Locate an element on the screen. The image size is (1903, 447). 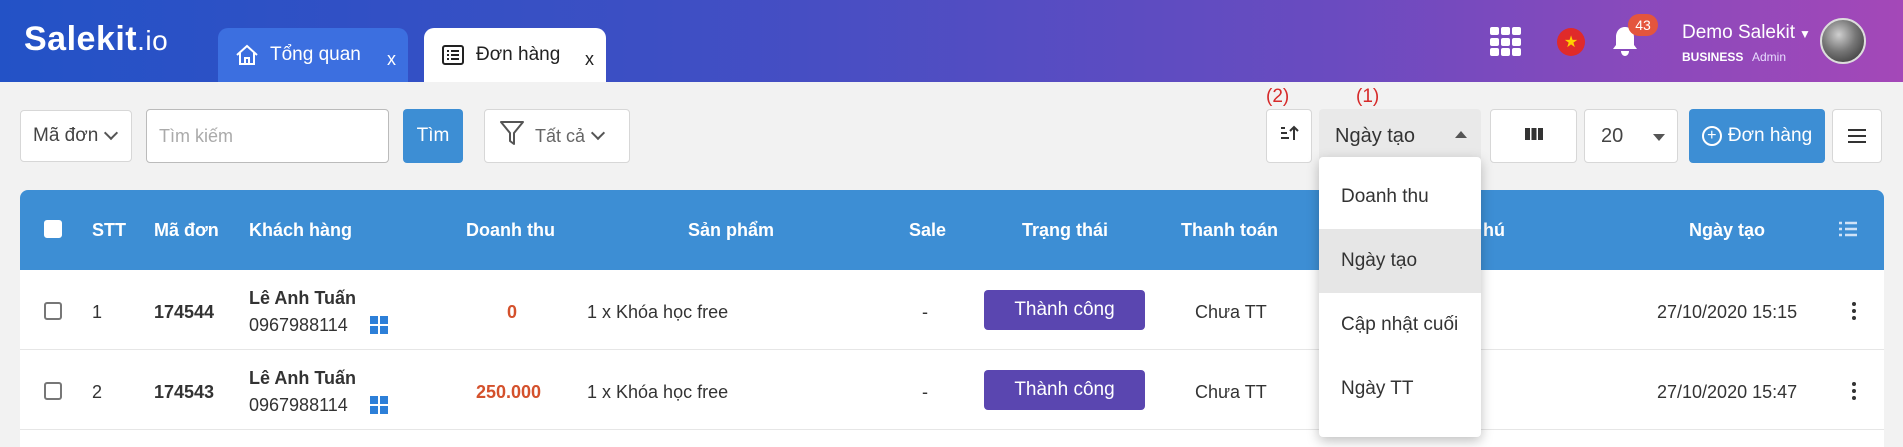
caret-up-icon is located at coordinates (1461, 134).